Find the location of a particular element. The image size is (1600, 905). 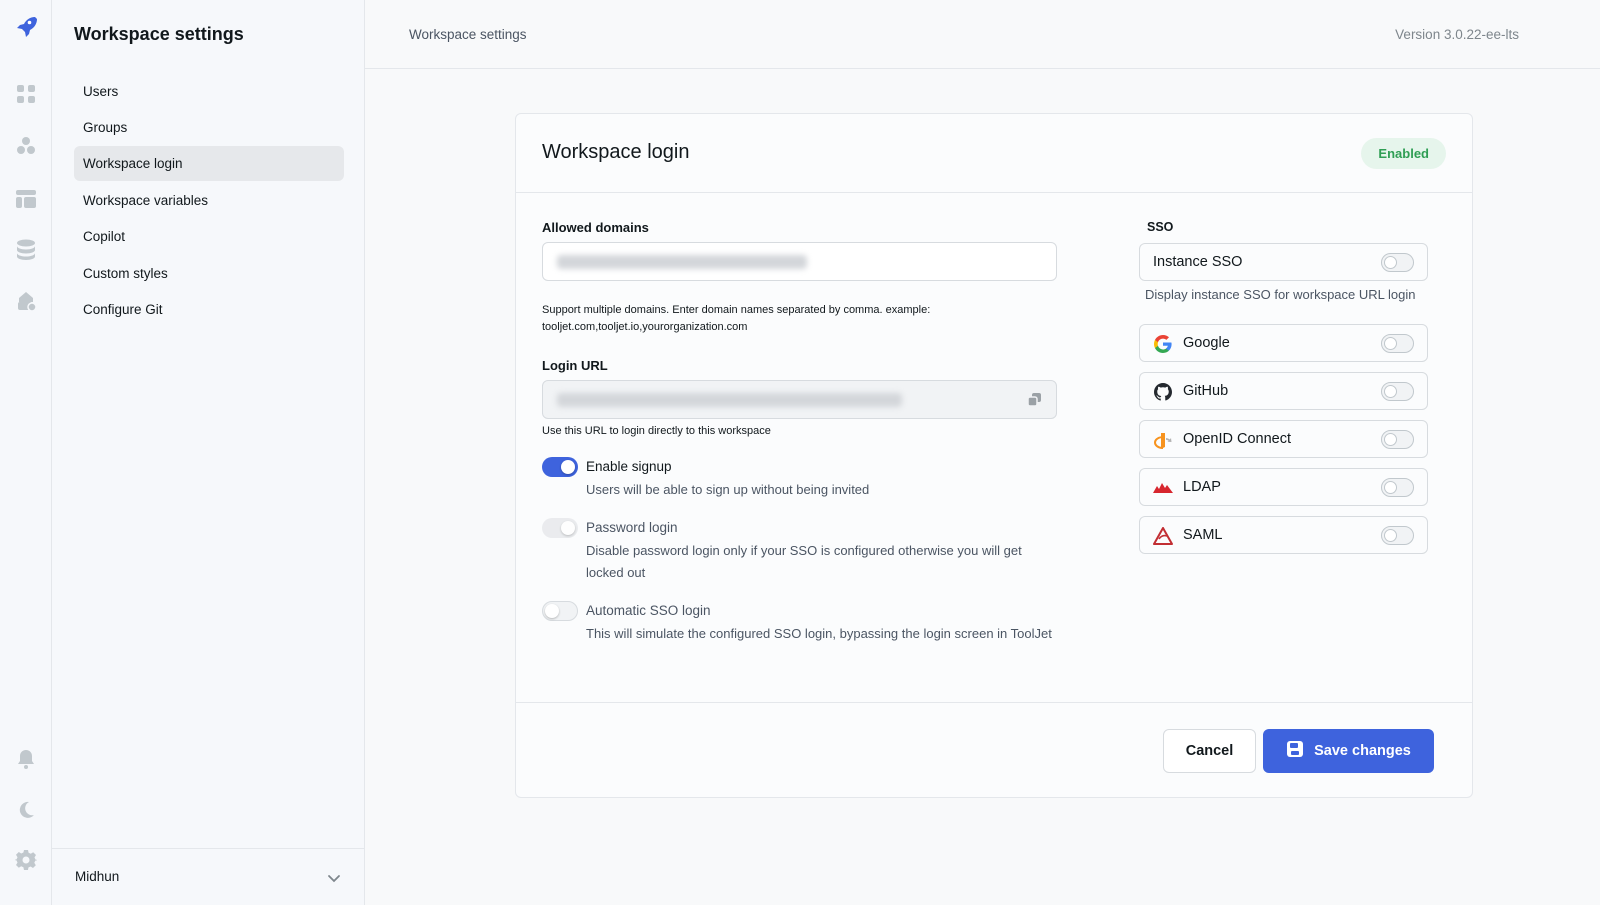

github-toggle is located at coordinates (1397, 391).